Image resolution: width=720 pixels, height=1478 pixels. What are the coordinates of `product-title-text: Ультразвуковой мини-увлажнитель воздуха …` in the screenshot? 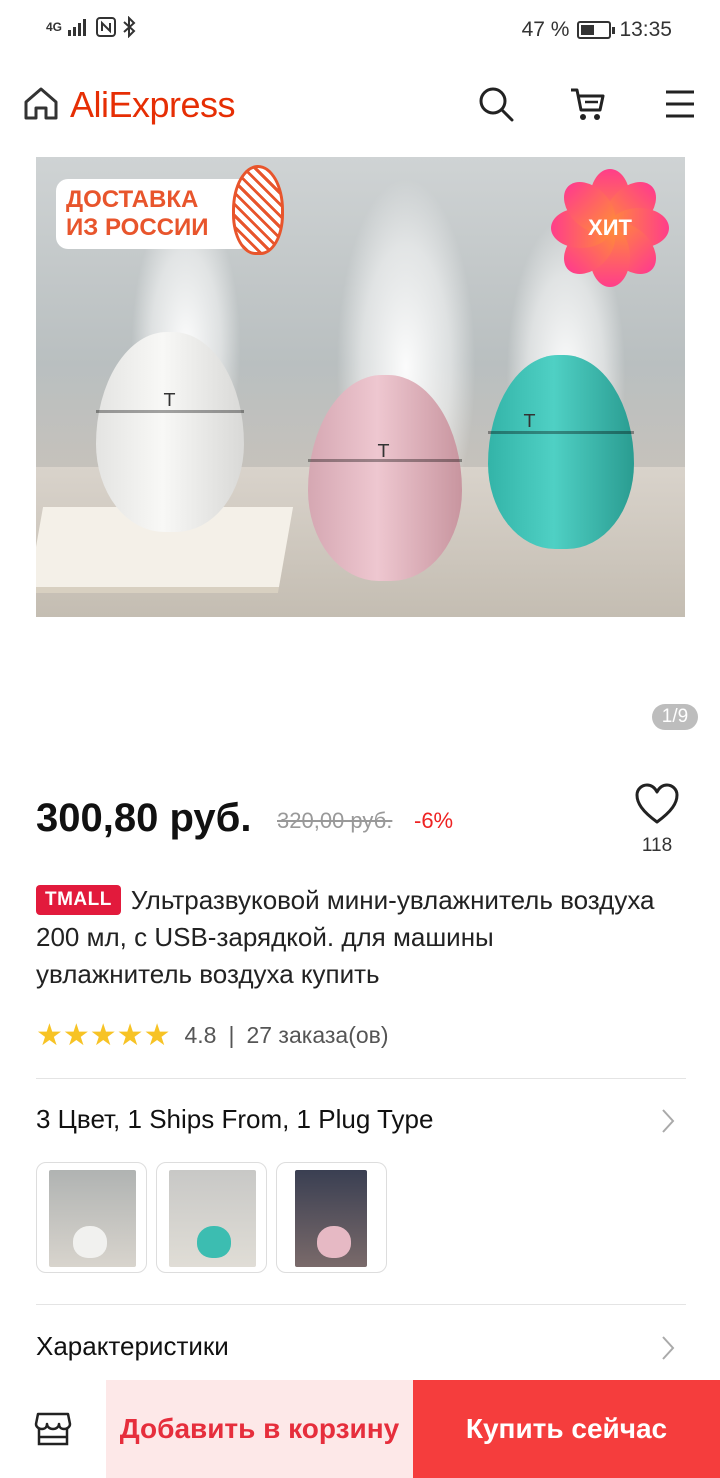 It's located at (345, 937).